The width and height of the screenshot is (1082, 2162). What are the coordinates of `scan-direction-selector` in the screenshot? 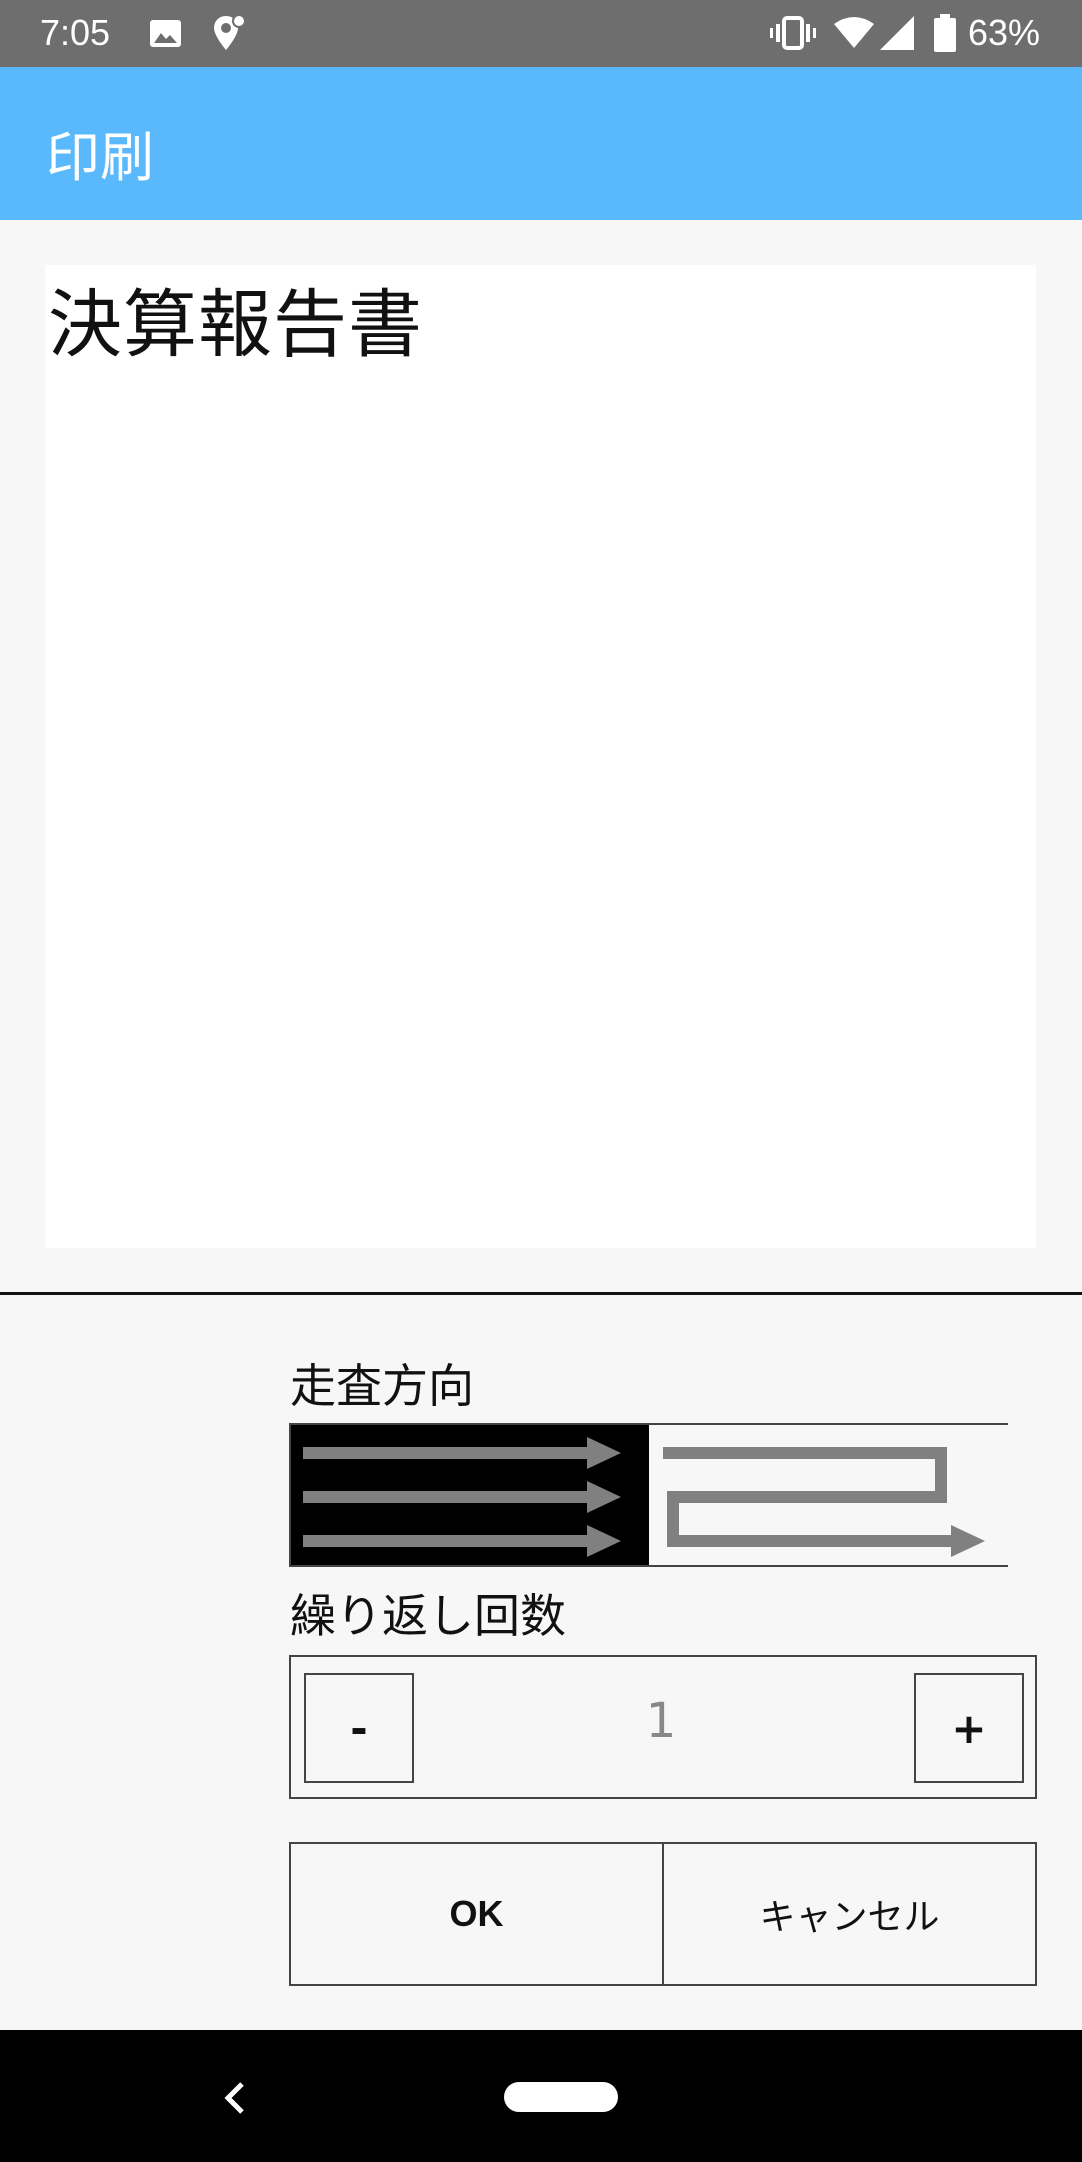 It's located at (648, 1495).